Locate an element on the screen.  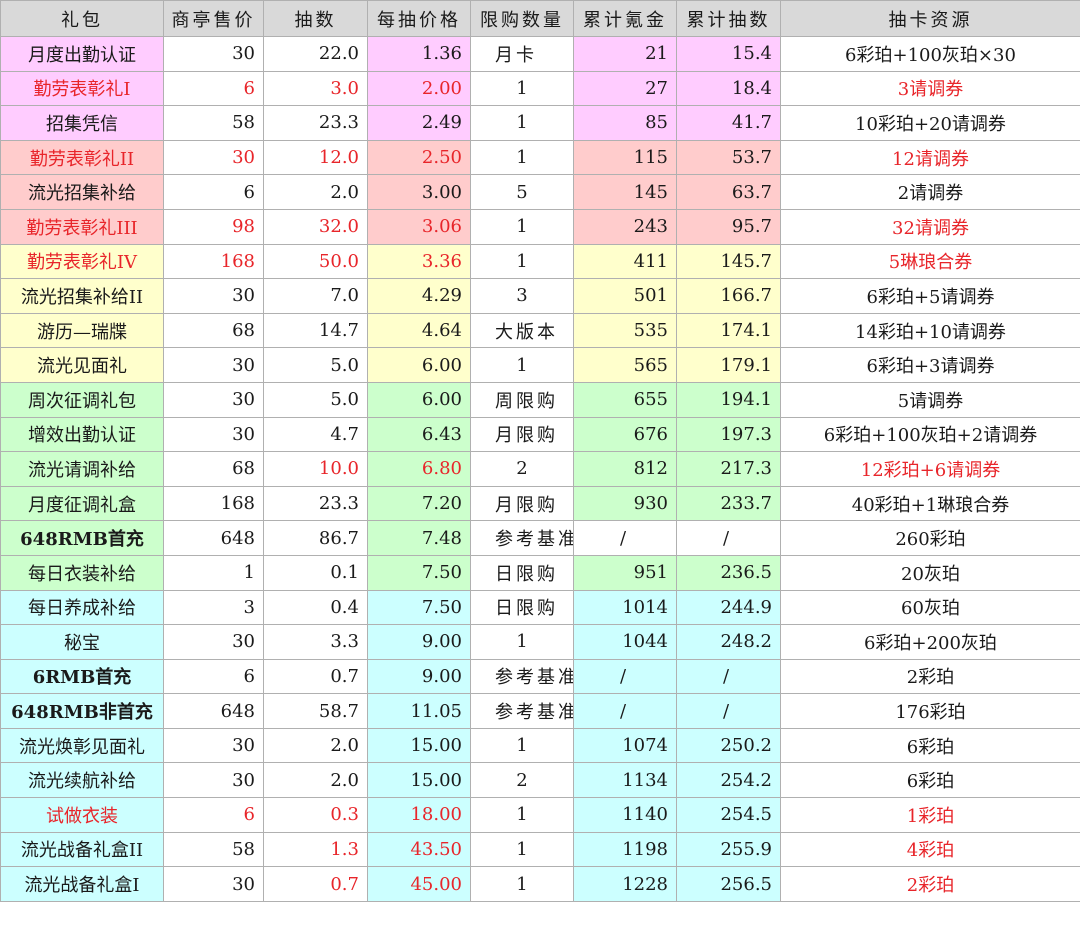
header-cell-resource: 抽卡资源 is located at coordinates (930, 18).